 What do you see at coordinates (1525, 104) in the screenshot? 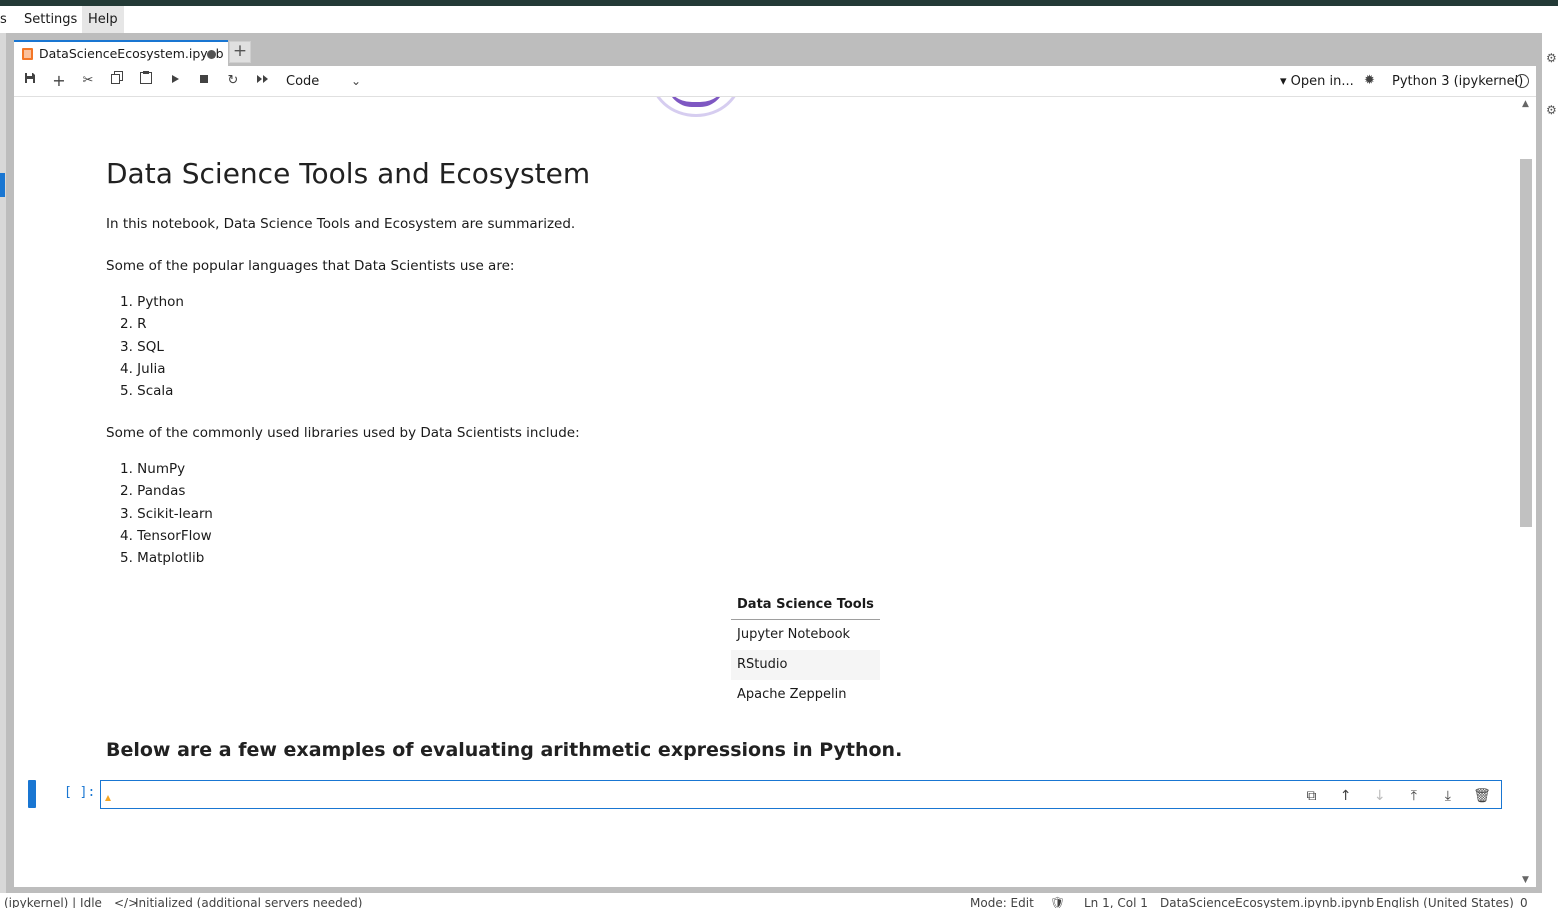
I see `scroll-up-icon: ▲` at bounding box center [1525, 104].